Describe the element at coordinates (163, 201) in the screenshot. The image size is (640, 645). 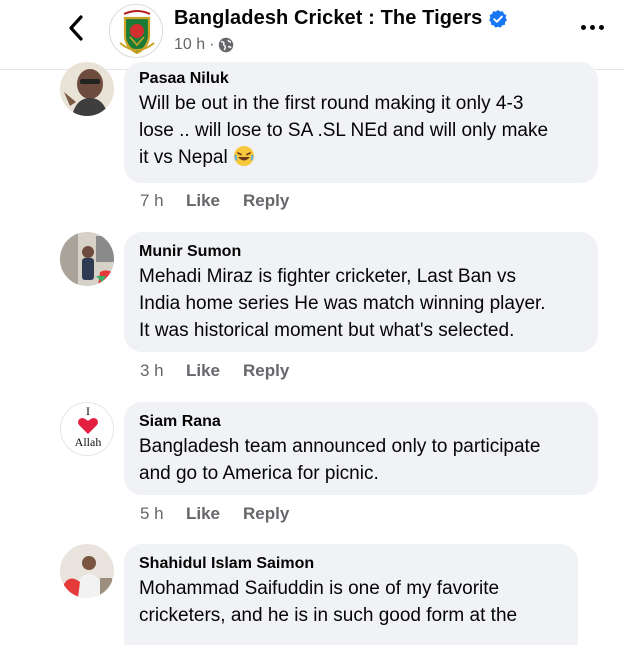
I see `comment-time: 7 h` at that location.